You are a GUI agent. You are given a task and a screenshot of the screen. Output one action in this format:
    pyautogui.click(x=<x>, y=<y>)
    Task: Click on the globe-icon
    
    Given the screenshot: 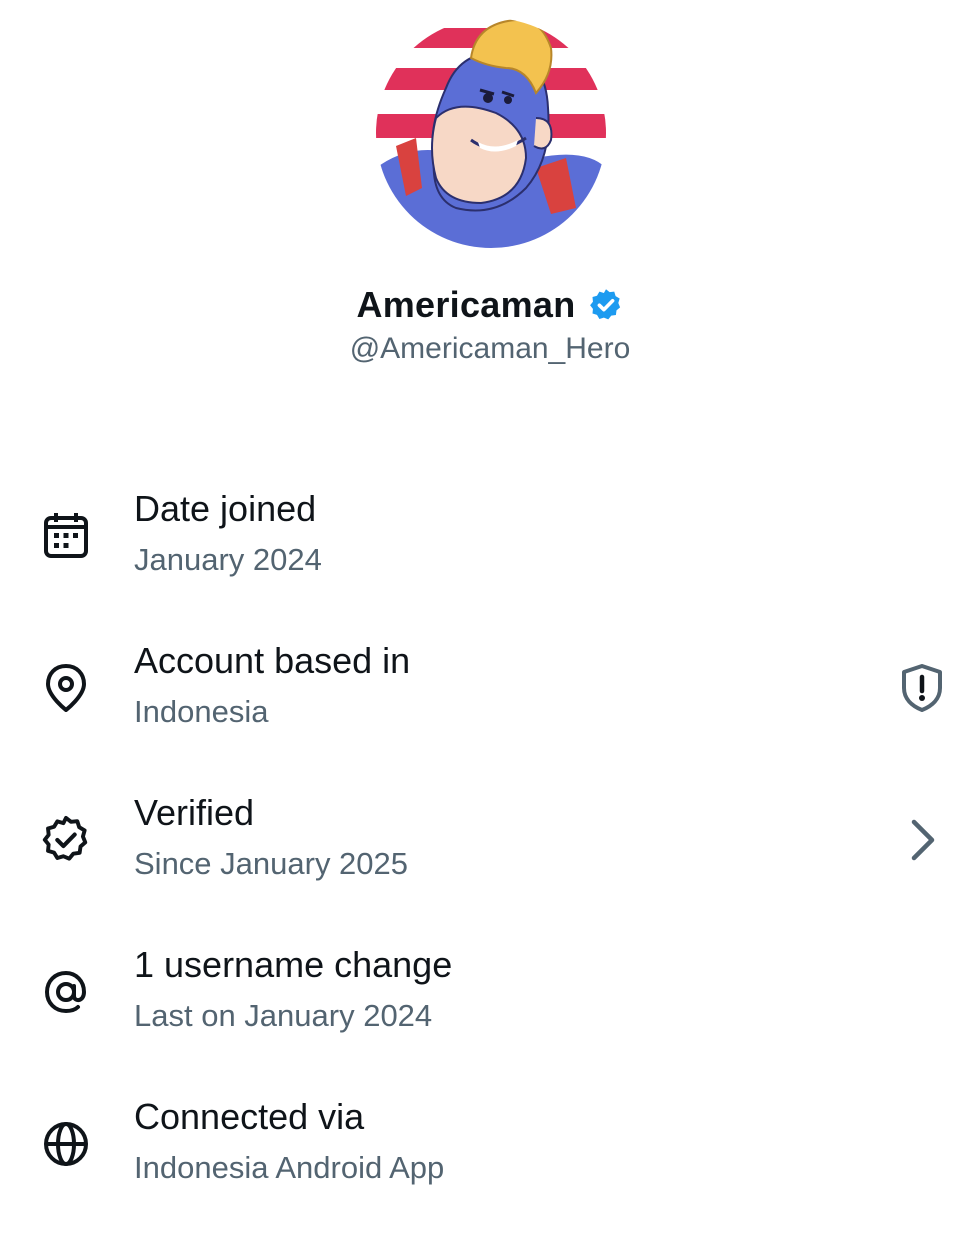 What is the action you would take?
    pyautogui.click(x=66, y=1144)
    